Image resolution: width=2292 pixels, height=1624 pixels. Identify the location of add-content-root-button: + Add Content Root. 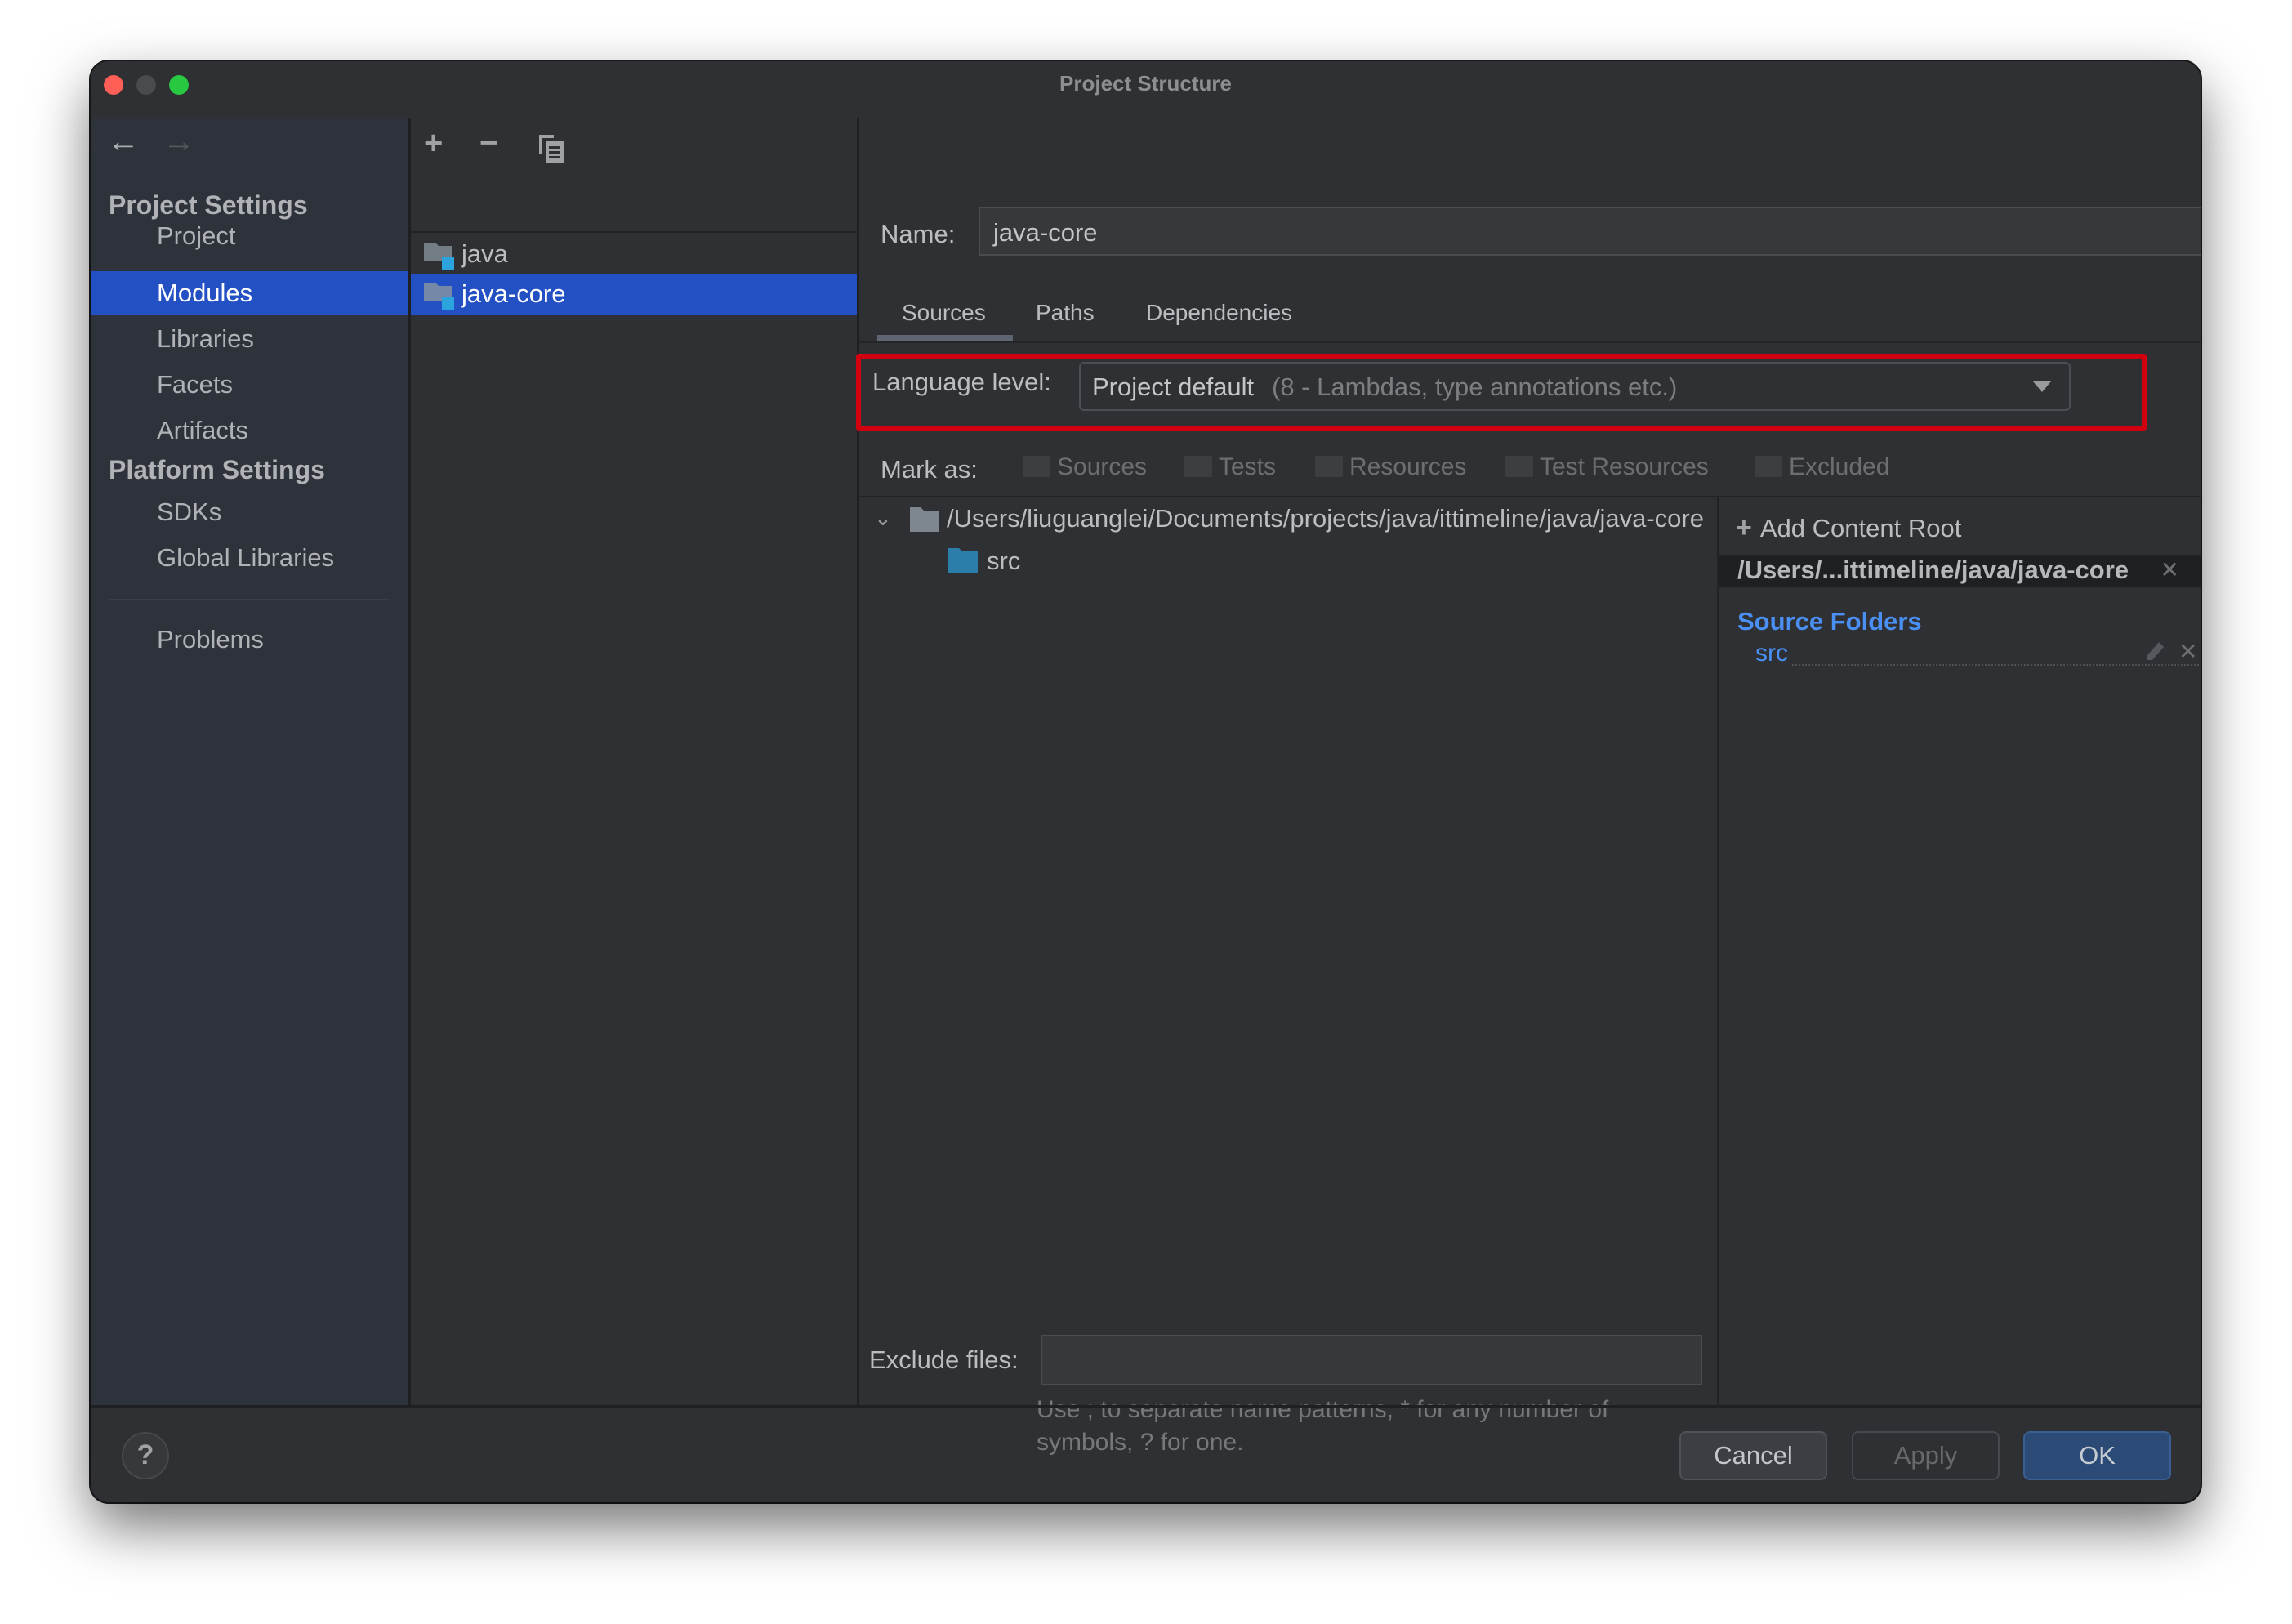
(1848, 528).